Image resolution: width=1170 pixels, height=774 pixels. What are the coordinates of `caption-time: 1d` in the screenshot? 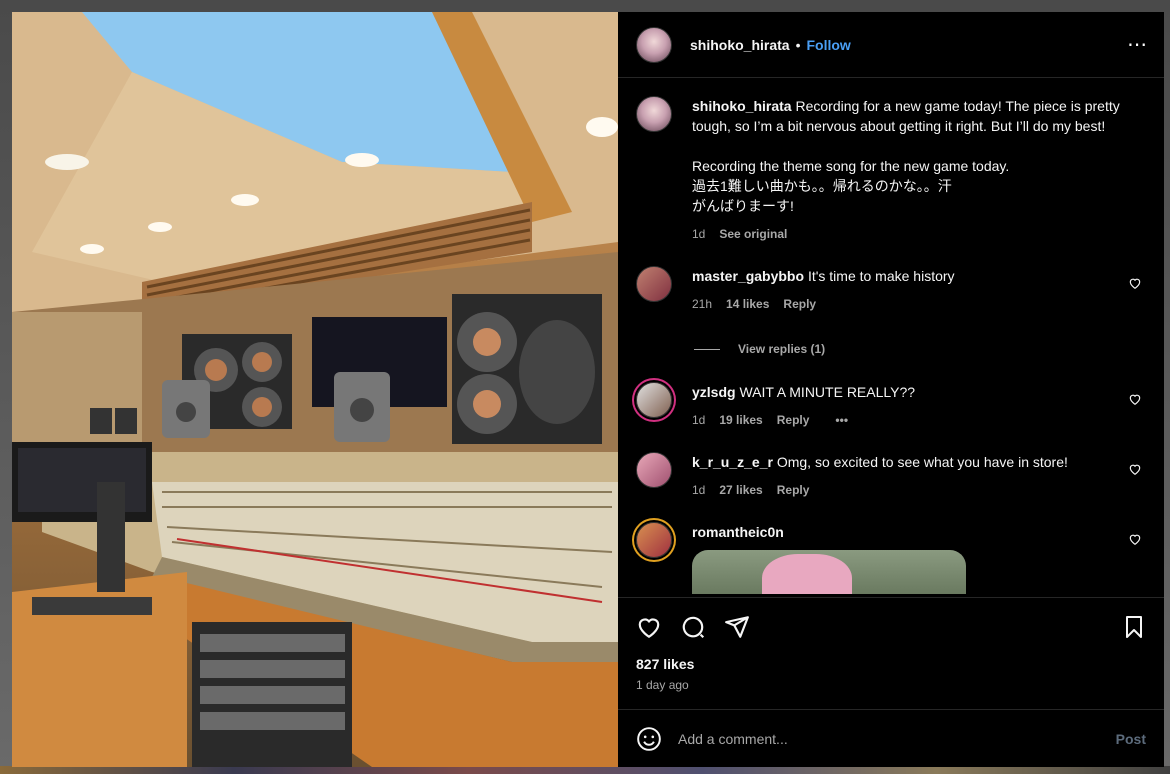 It's located at (698, 234).